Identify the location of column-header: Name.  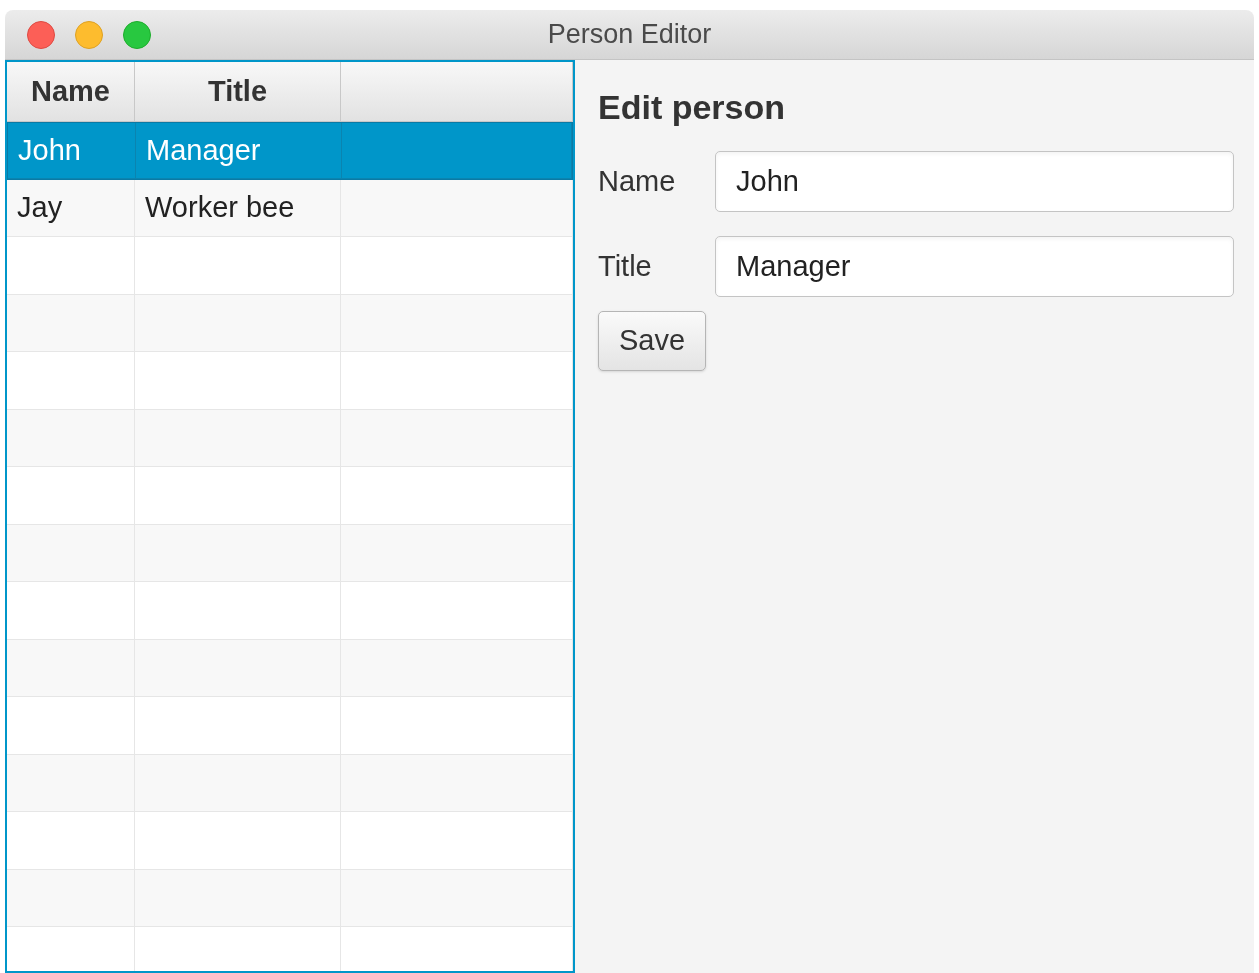
(71, 91).